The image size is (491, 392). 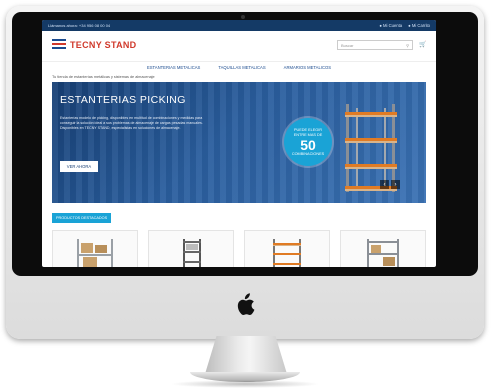 I want to click on logo-mark-icon, so click(x=59, y=45).